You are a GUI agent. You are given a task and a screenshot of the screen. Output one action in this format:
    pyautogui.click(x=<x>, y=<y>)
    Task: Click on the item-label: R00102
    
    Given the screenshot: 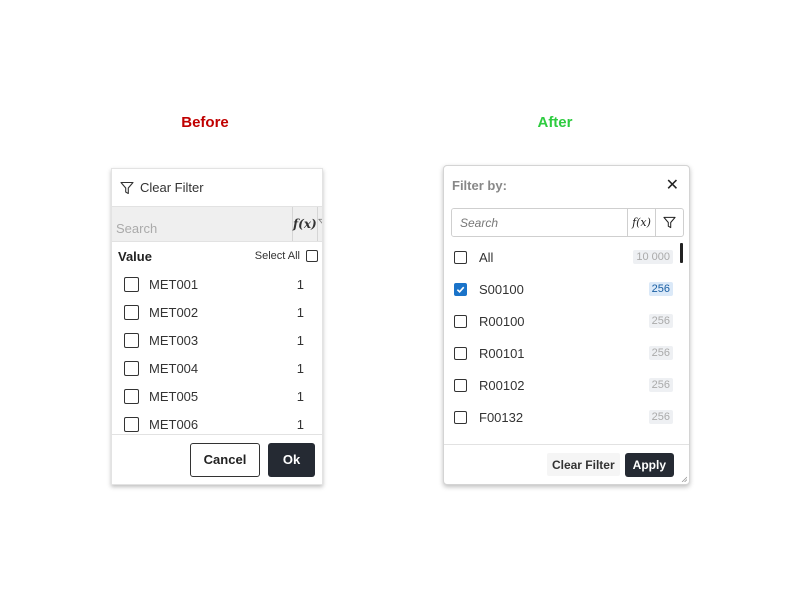 What is the action you would take?
    pyautogui.click(x=502, y=385)
    